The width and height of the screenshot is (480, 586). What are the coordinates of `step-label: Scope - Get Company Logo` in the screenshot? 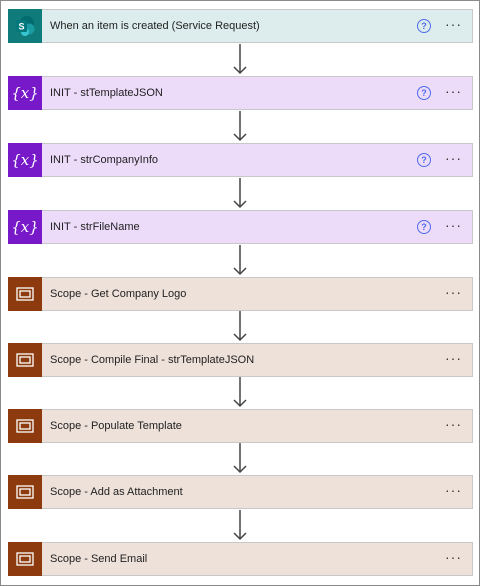 It's located at (118, 294).